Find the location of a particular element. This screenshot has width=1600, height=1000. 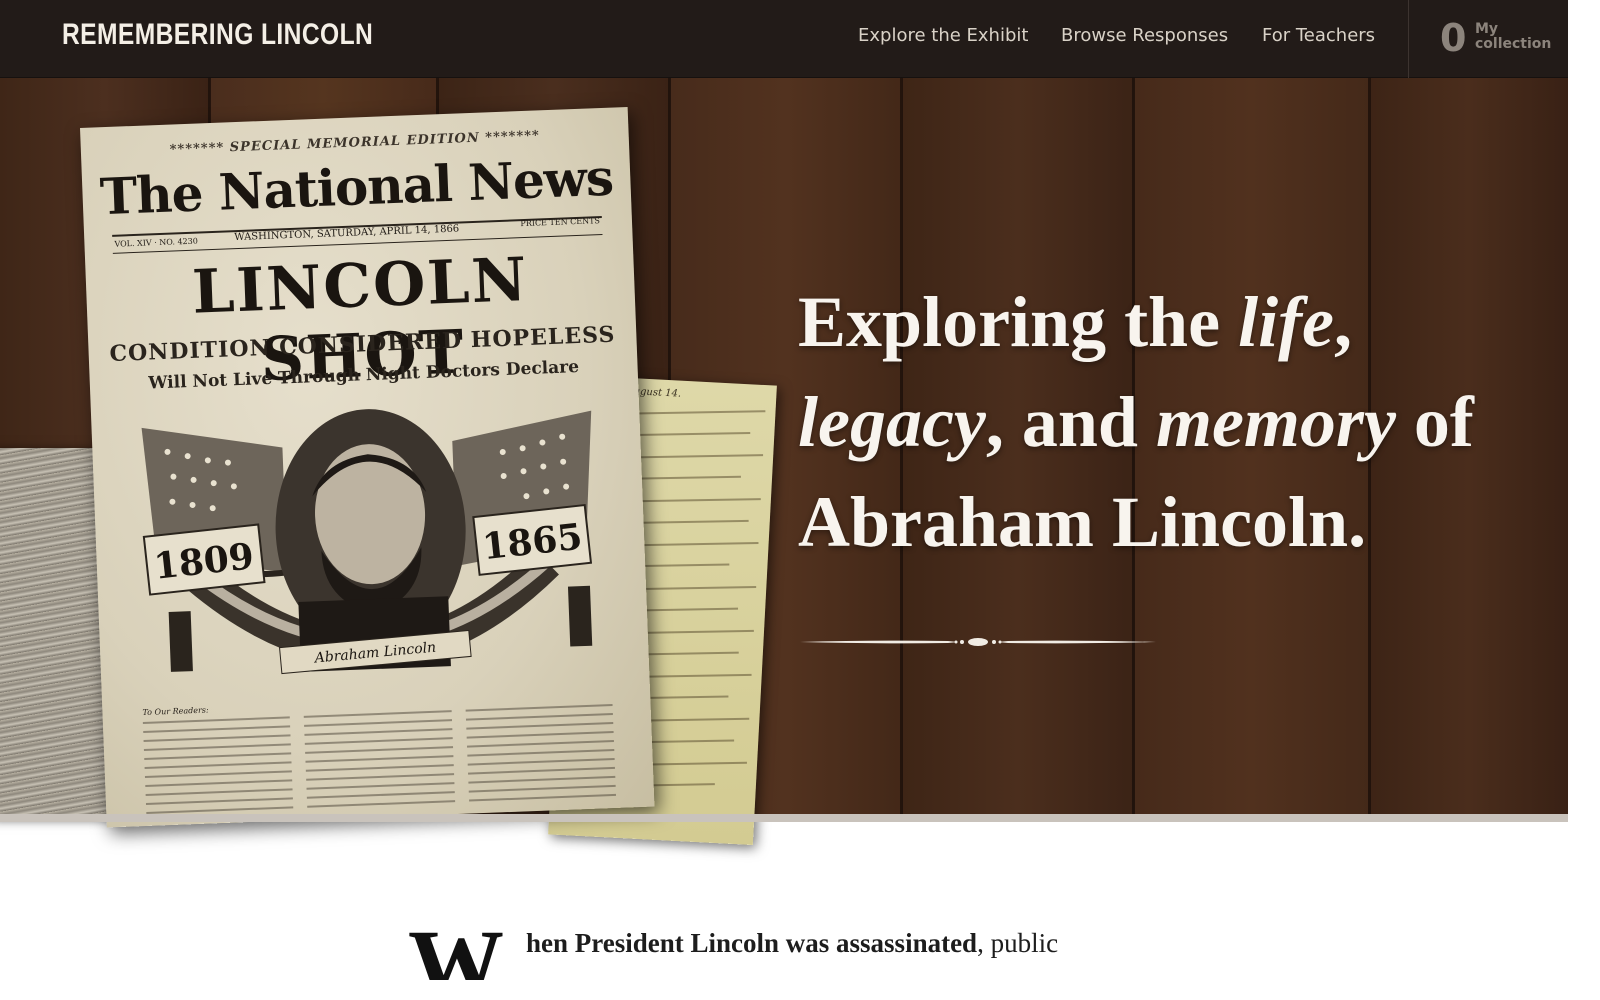

hero-title-emphasis: memory is located at coordinates (1275, 422).